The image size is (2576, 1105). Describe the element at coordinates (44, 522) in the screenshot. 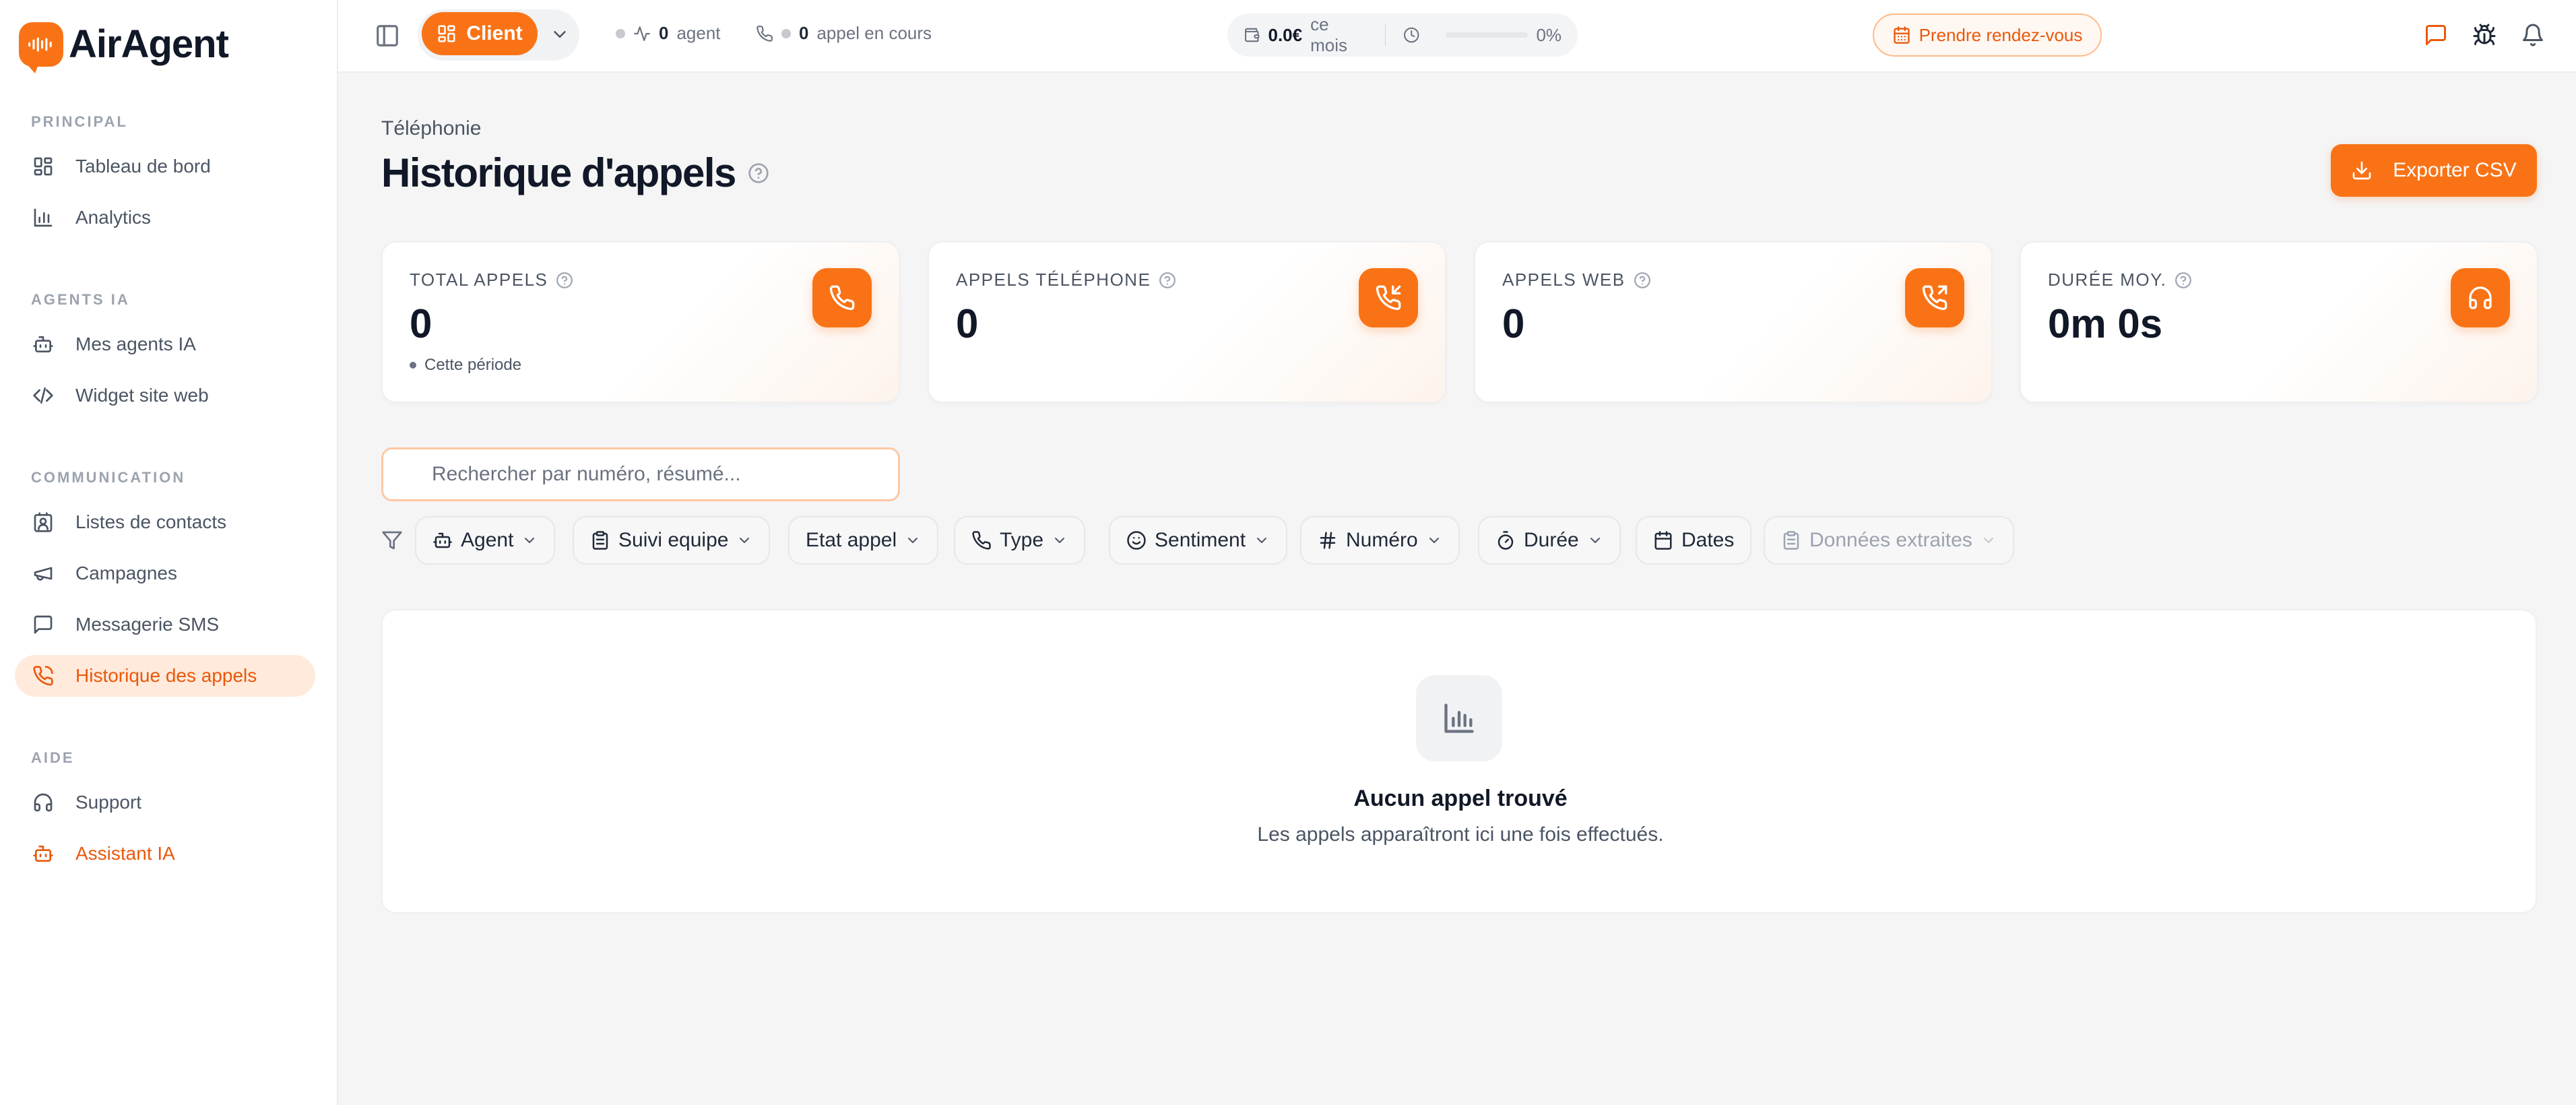

I see `contact-icon` at that location.